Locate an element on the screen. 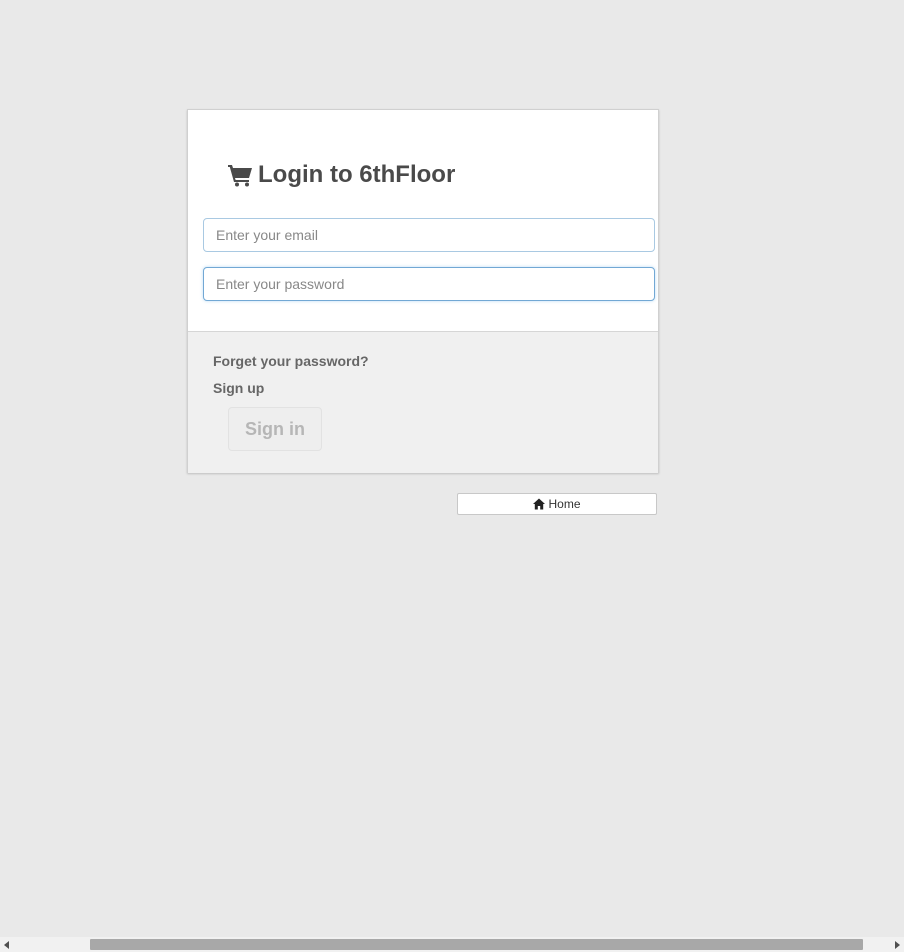 The width and height of the screenshot is (904, 952). home-button: Home is located at coordinates (557, 504).